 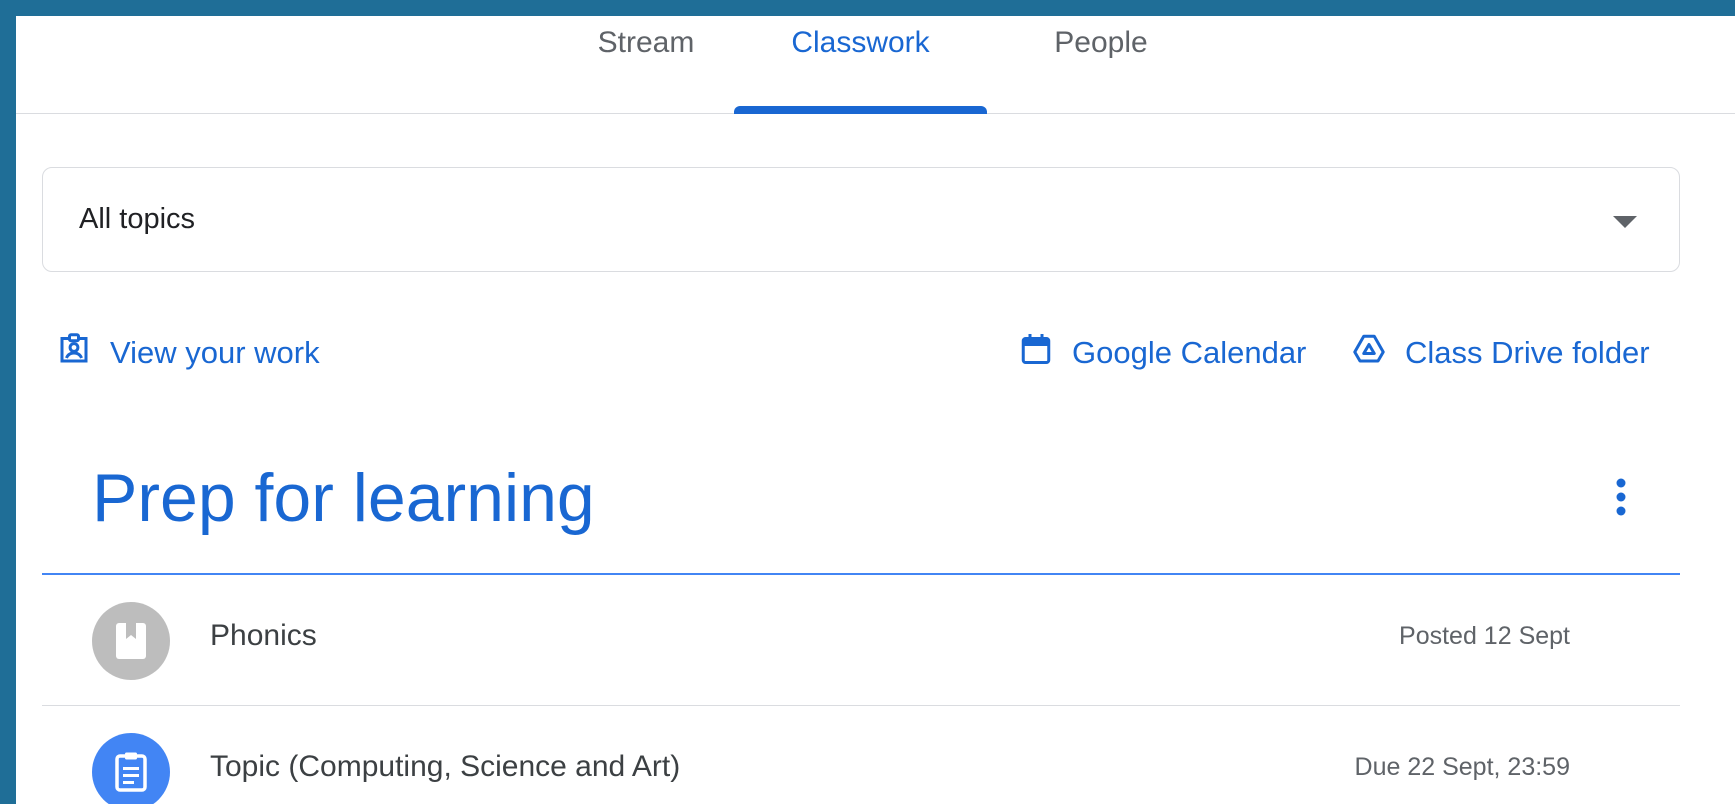 I want to click on assignment-icon, so click(x=131, y=768).